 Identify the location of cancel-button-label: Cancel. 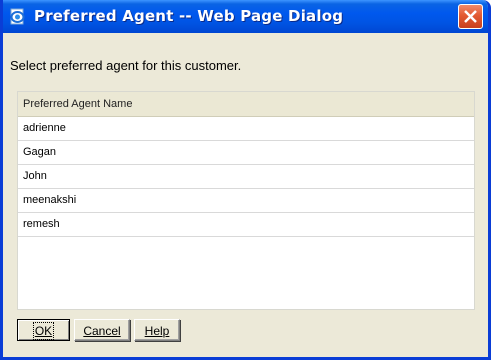
(102, 331).